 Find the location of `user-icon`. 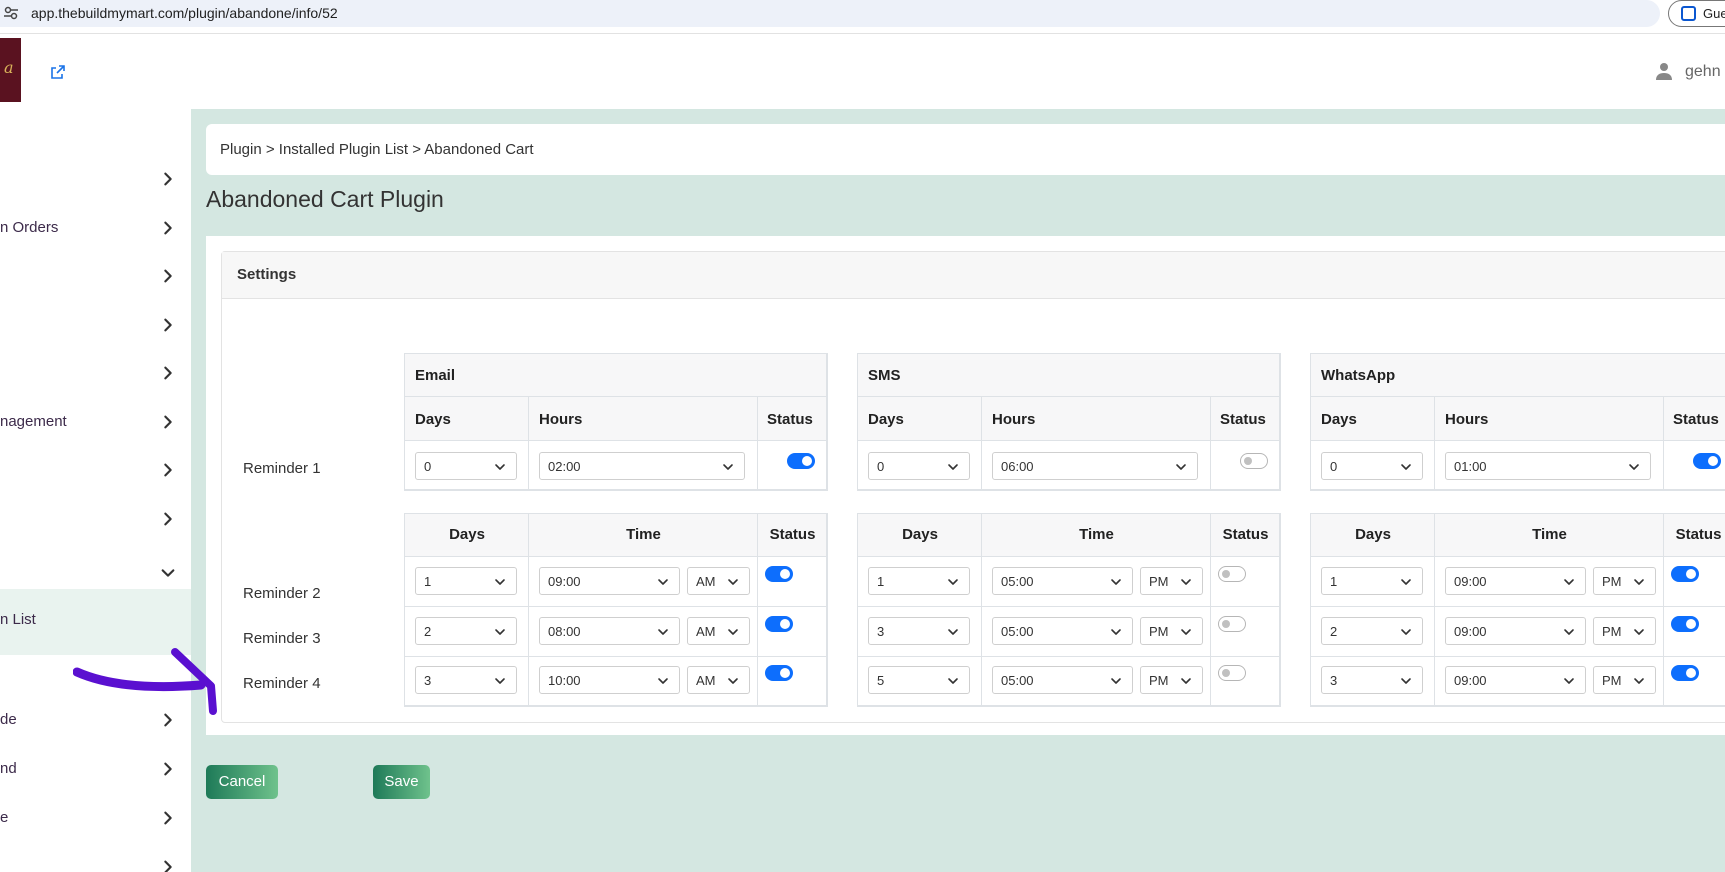

user-icon is located at coordinates (1664, 71).